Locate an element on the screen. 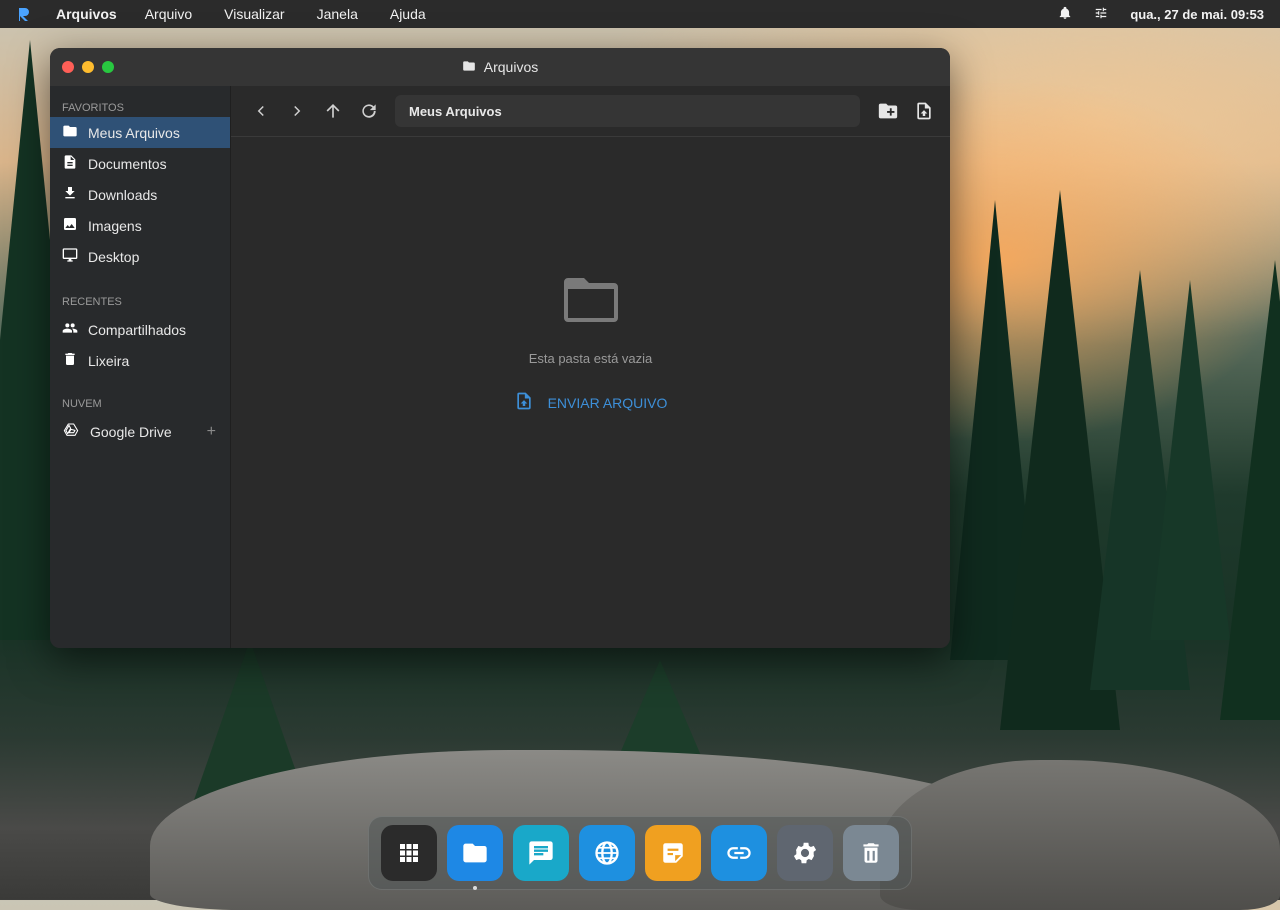 This screenshot has height=910, width=1280. app-grid-icon is located at coordinates (409, 853).